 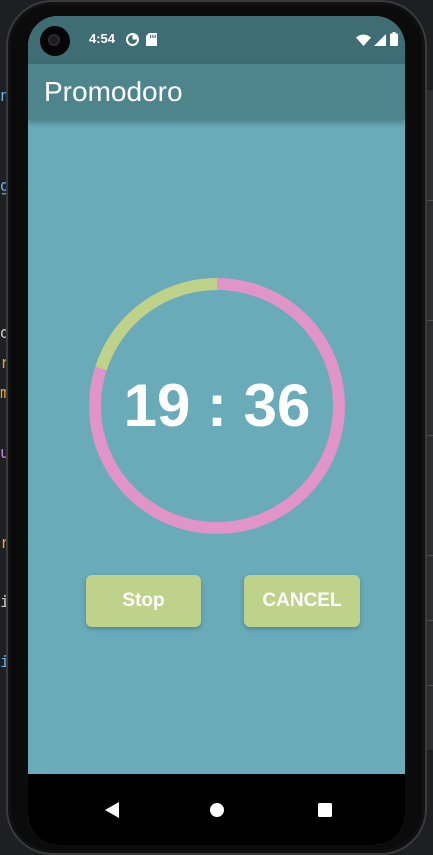 What do you see at coordinates (430, 420) in the screenshot?
I see `ide-right-gutter` at bounding box center [430, 420].